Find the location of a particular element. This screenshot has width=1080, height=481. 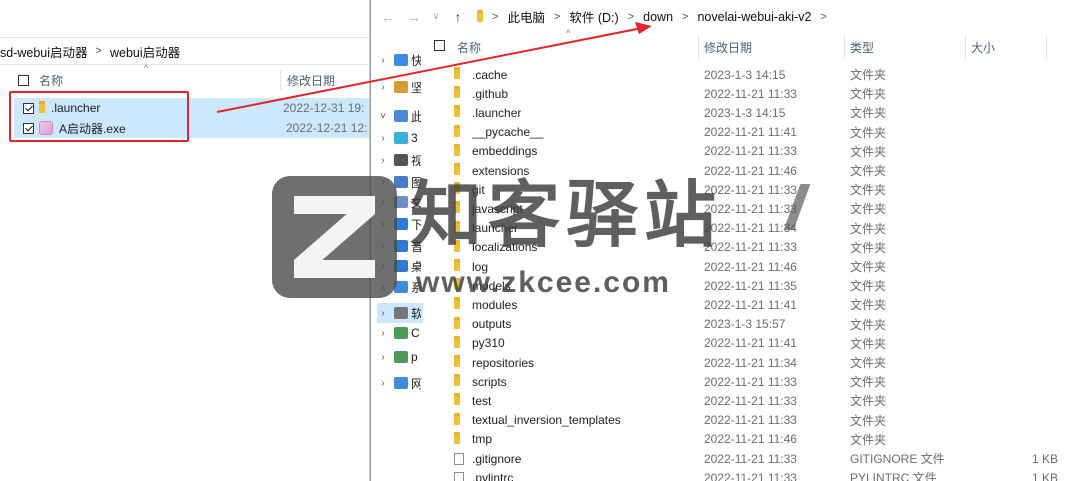

computer-icon is located at coordinates (401, 116).